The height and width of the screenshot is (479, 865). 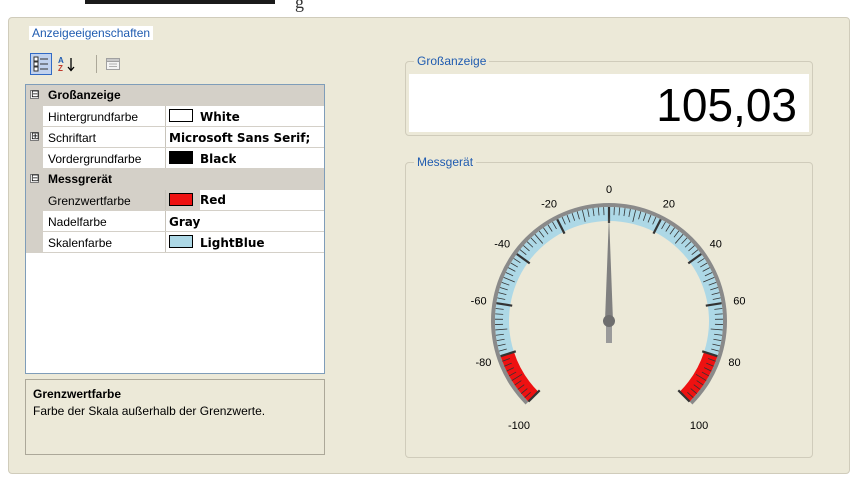 I want to click on gauge-tick-label: 100, so click(x=699, y=426).